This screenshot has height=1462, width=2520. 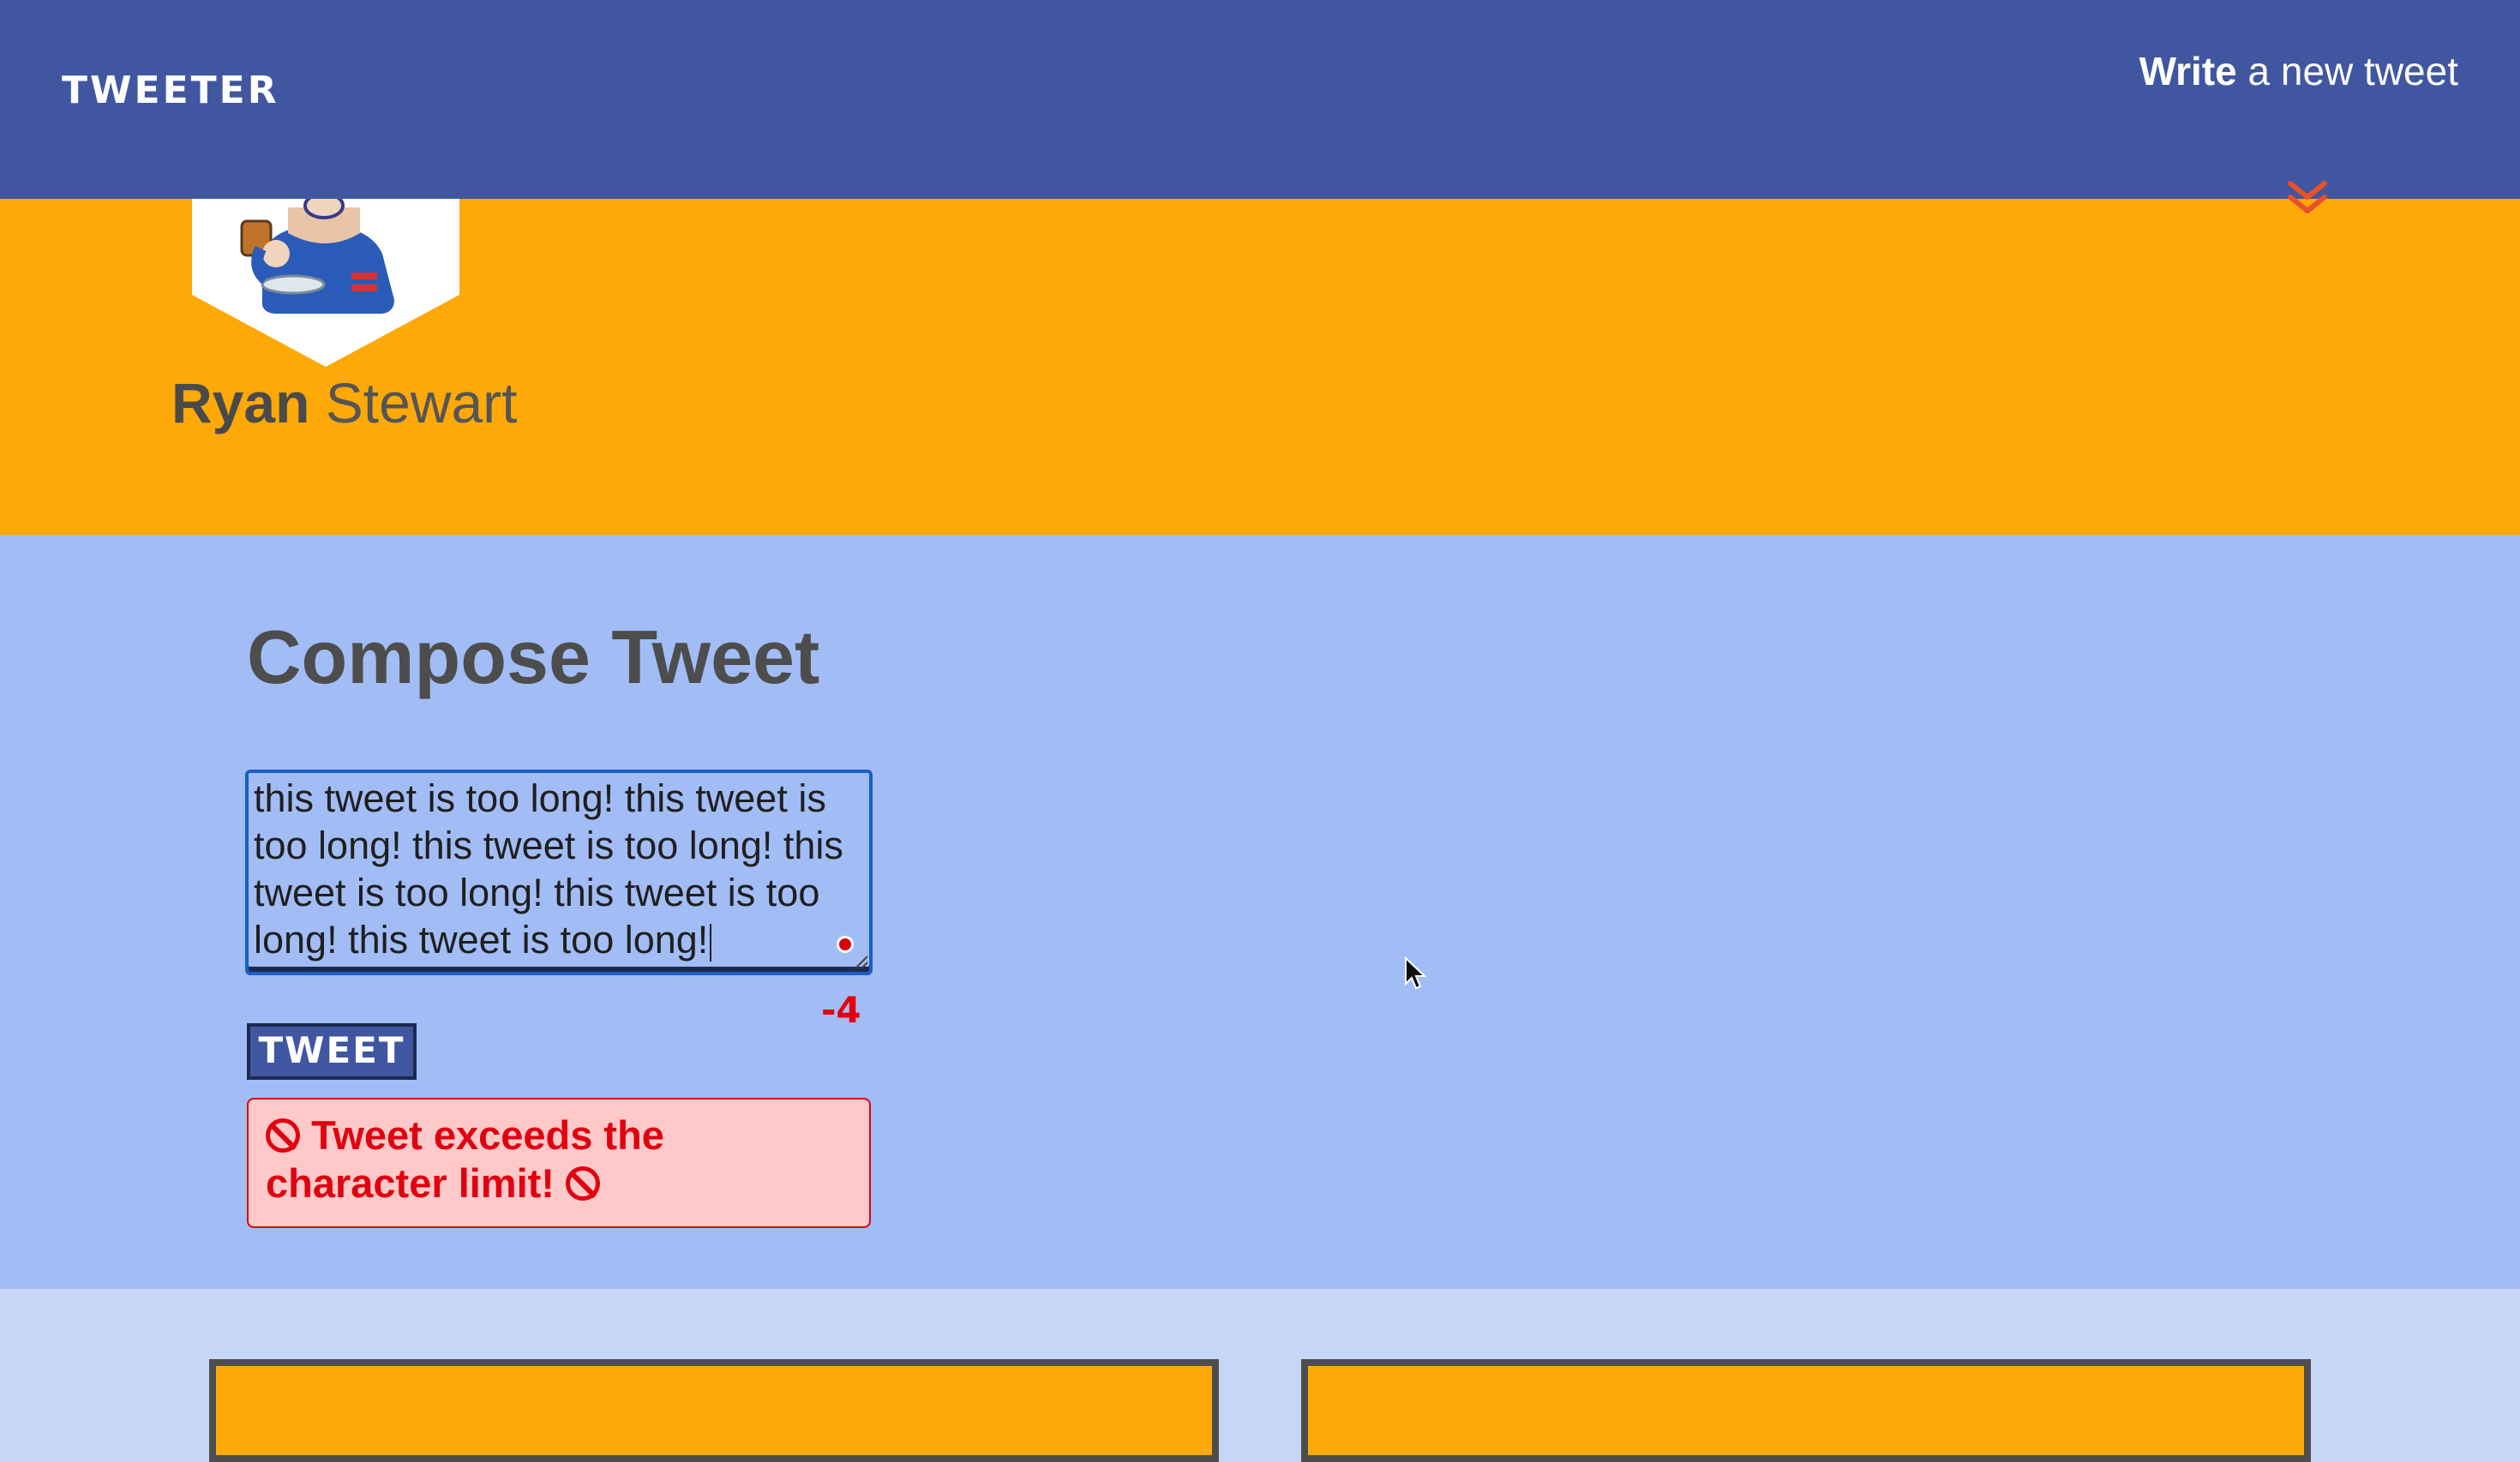 I want to click on resize-handle-icon, so click(x=861, y=963).